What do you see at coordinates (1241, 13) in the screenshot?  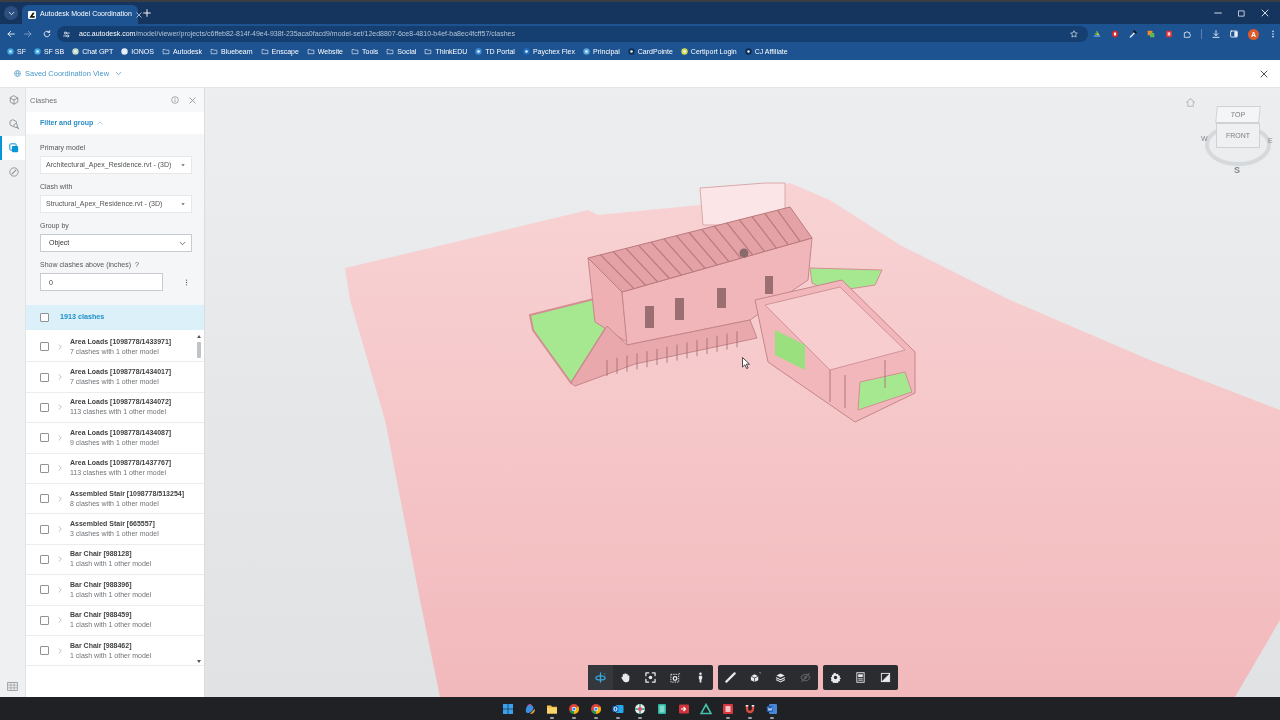 I see `maximize-icon` at bounding box center [1241, 13].